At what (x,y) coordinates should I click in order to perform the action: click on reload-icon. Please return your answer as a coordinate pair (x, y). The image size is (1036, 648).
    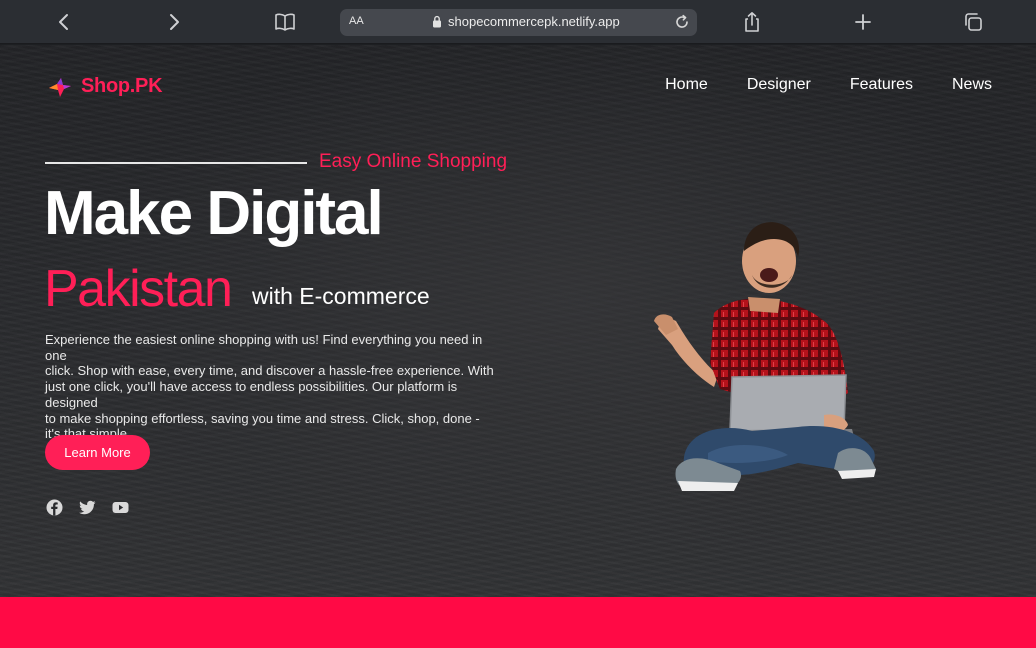
    Looking at the image, I should click on (682, 22).